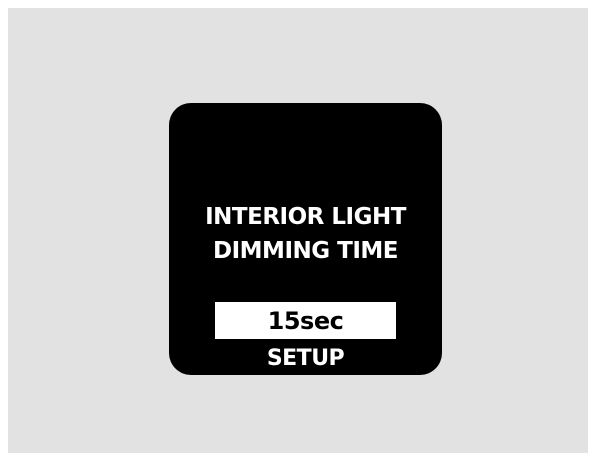  Describe the element at coordinates (305, 234) in the screenshot. I see `setting-title: INTERIOR LIGHT DIMMING TIME` at that location.